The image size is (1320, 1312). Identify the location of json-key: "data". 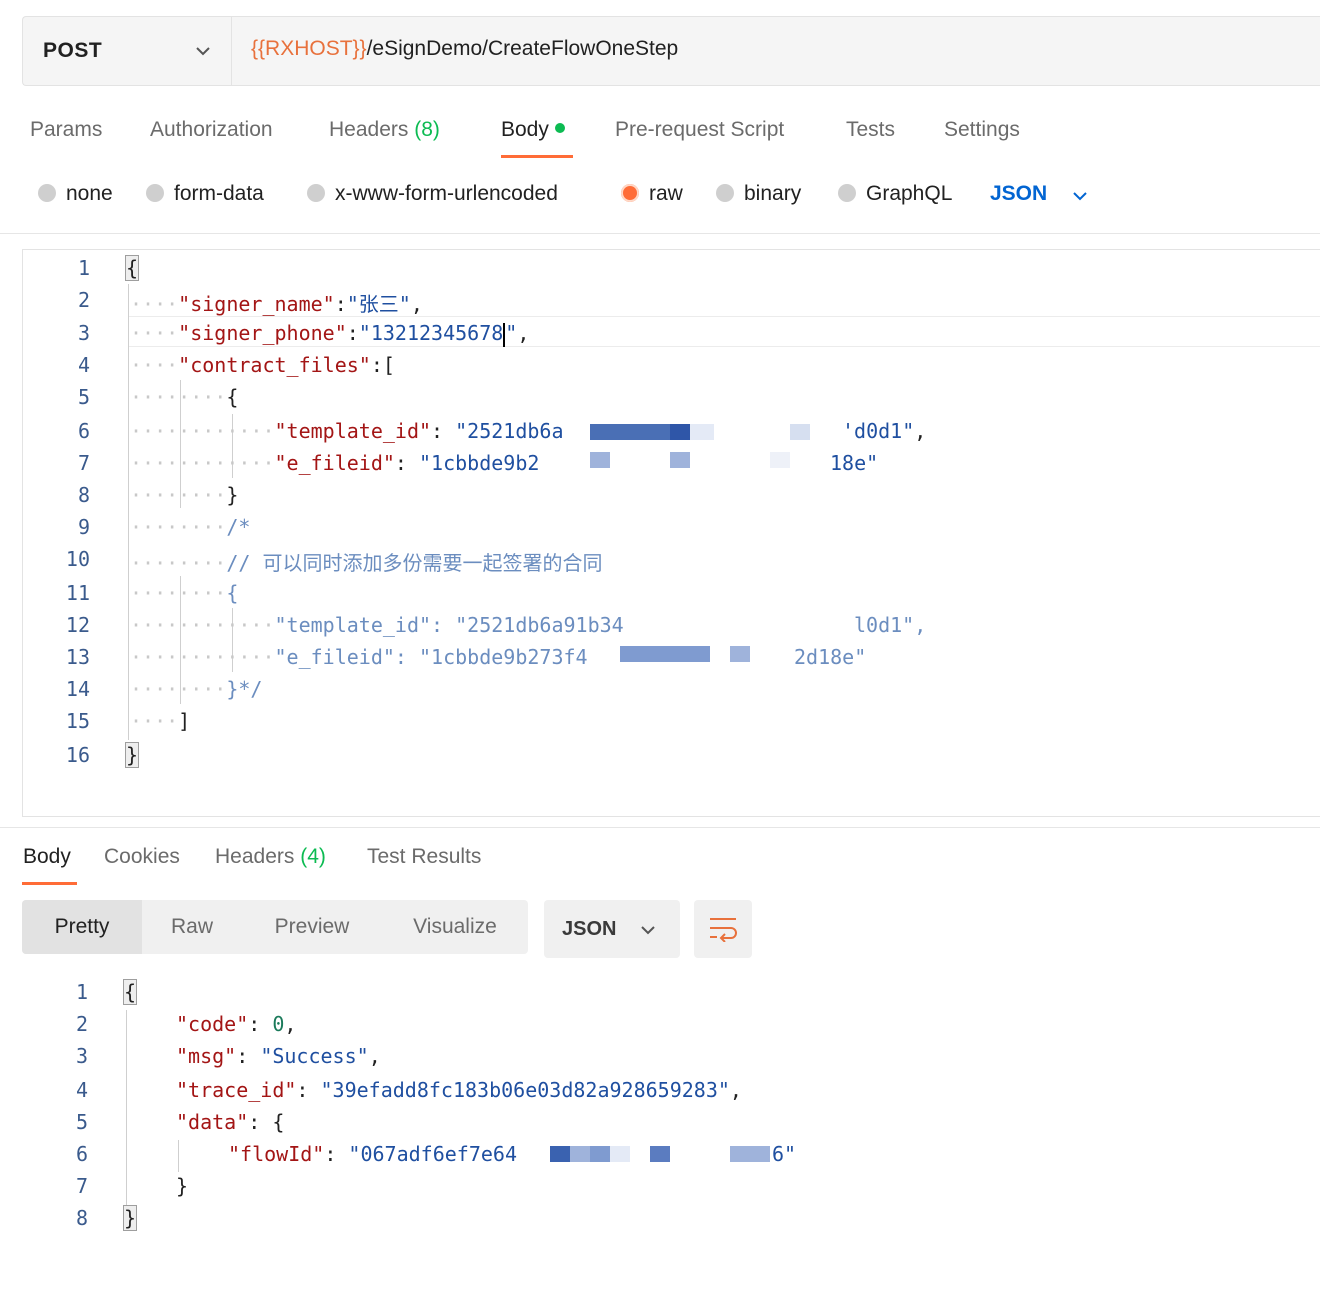
(212, 1122).